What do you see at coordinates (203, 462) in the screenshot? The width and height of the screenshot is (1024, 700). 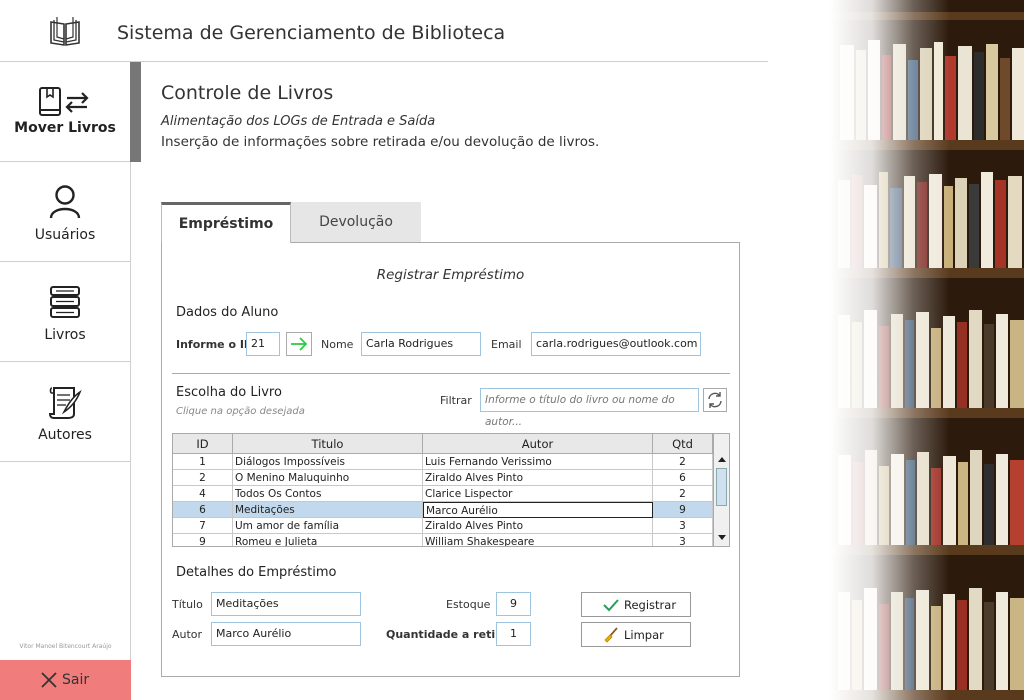 I see `cell-id: 1` at bounding box center [203, 462].